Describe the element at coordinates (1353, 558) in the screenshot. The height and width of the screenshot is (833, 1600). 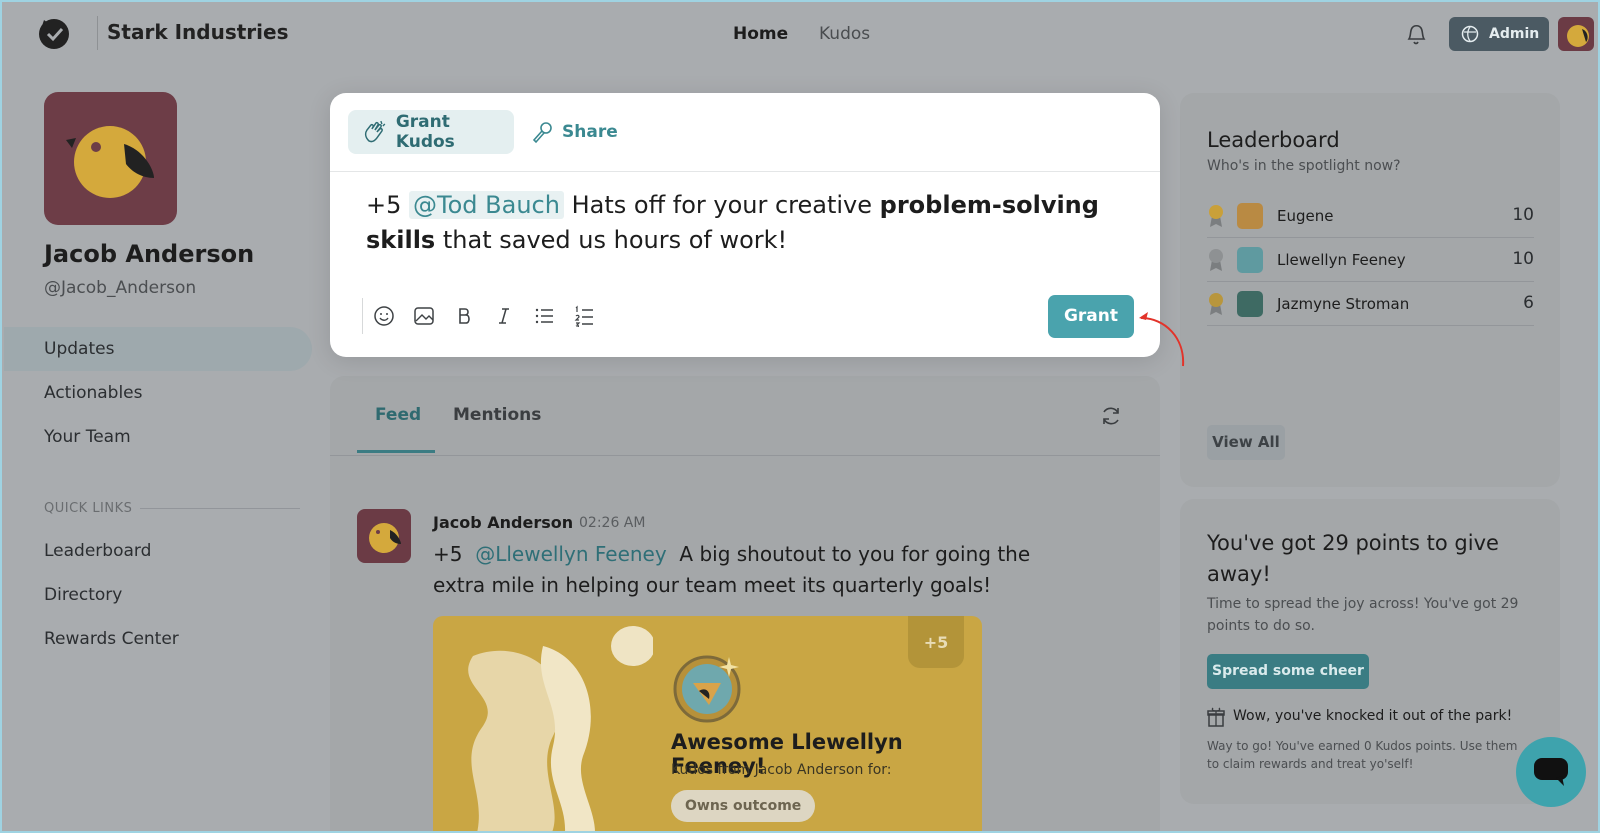
I see `points-title: You've got 29 points to give away!` at that location.